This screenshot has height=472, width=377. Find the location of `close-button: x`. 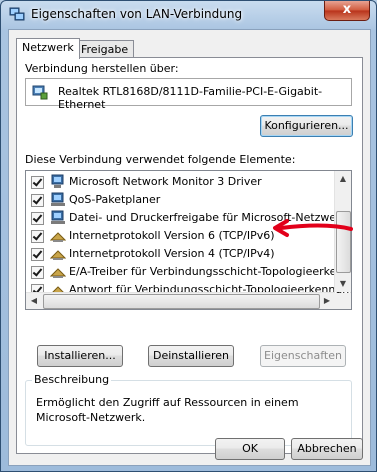

close-button: x is located at coordinates (347, 11).